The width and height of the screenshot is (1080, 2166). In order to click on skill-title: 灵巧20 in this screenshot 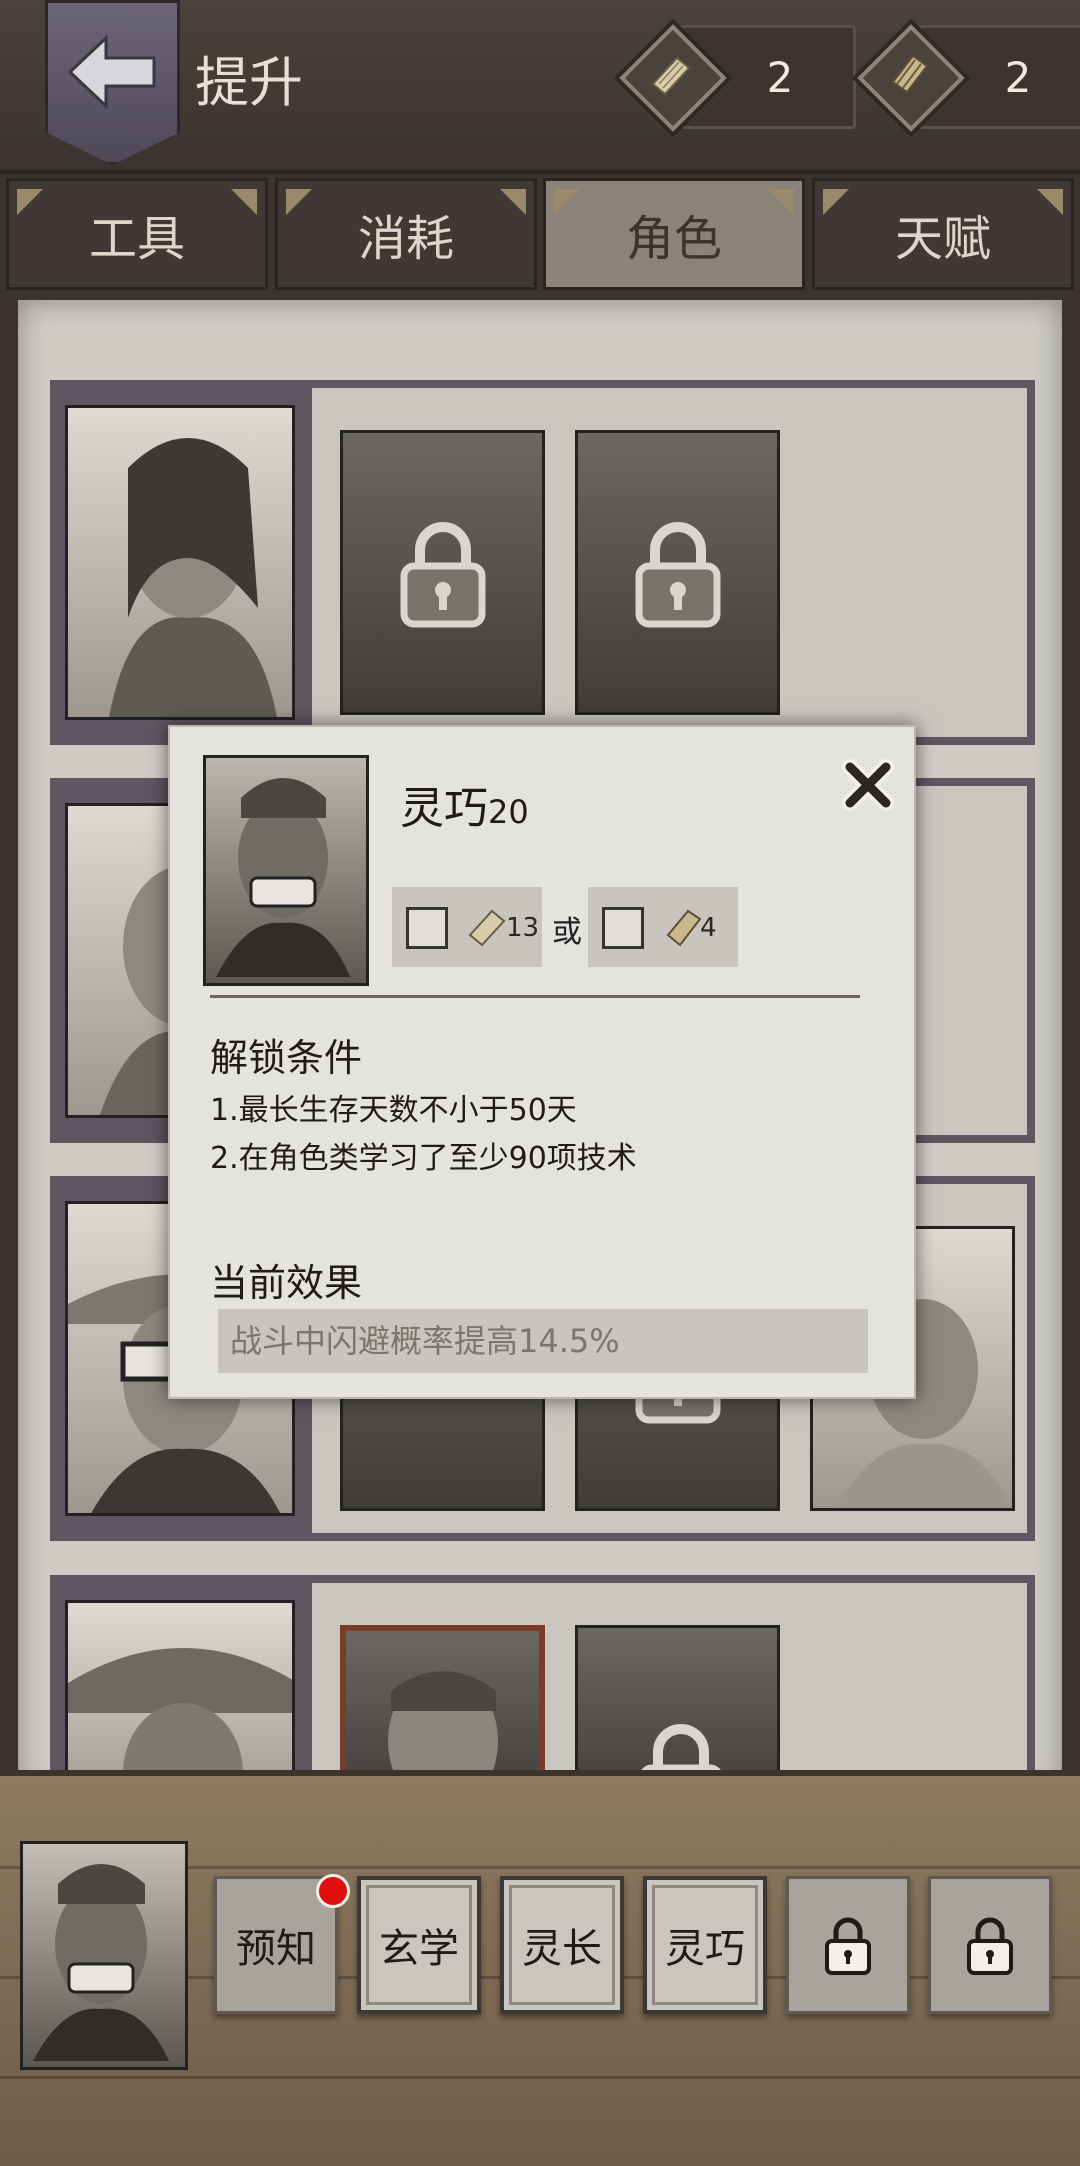, I will do `click(464, 804)`.